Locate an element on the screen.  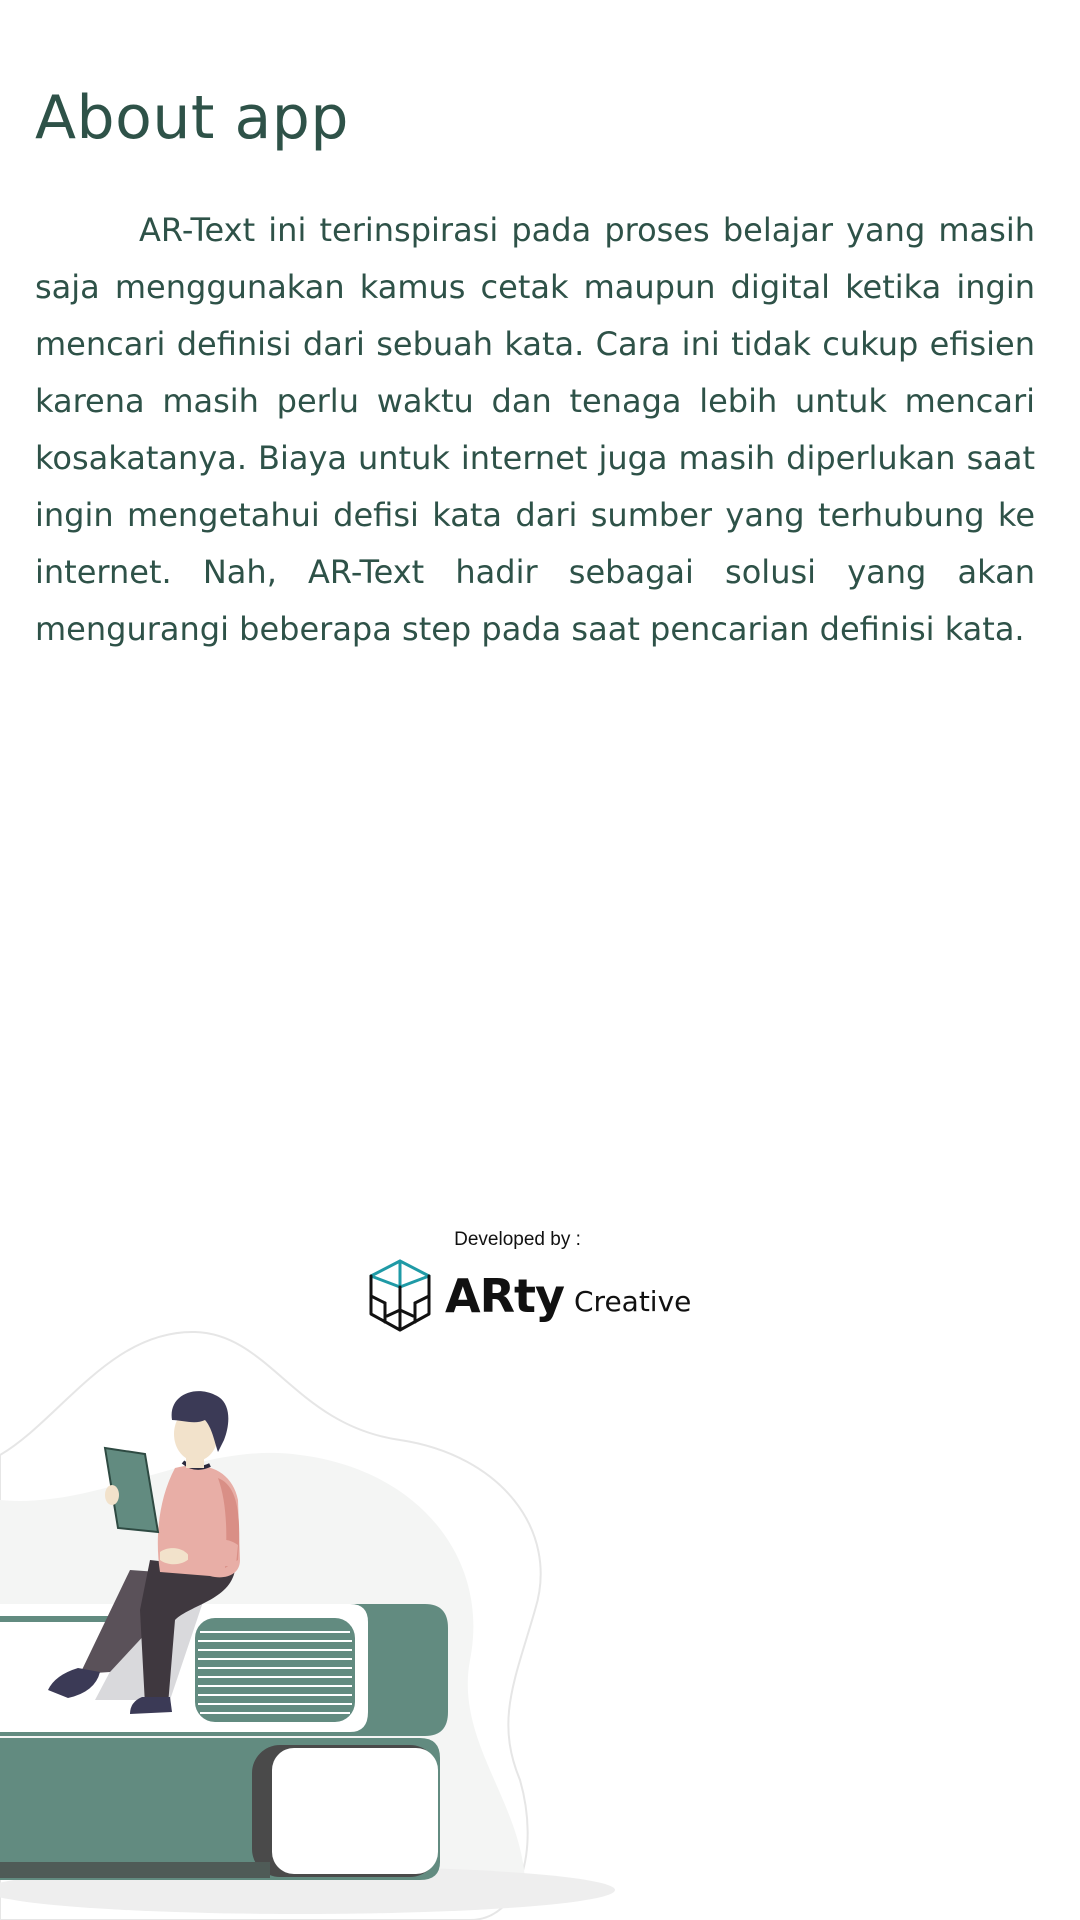
brand-name: ARty is located at coordinates (505, 1296).